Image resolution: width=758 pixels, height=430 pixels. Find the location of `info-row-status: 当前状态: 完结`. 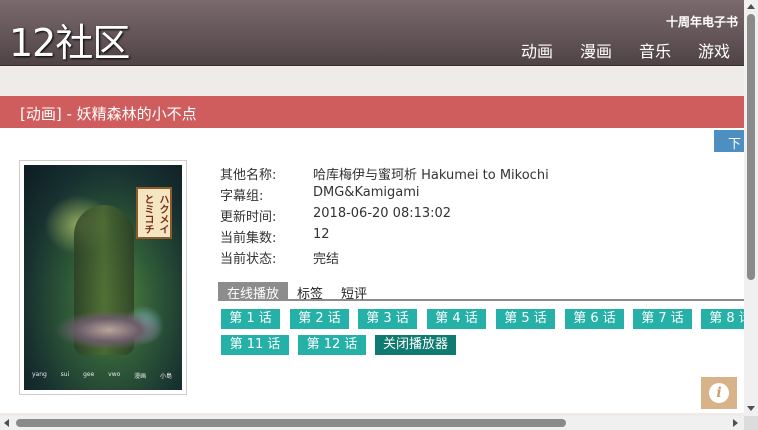

info-row-status: 当前状态: 完结 is located at coordinates (384, 258).